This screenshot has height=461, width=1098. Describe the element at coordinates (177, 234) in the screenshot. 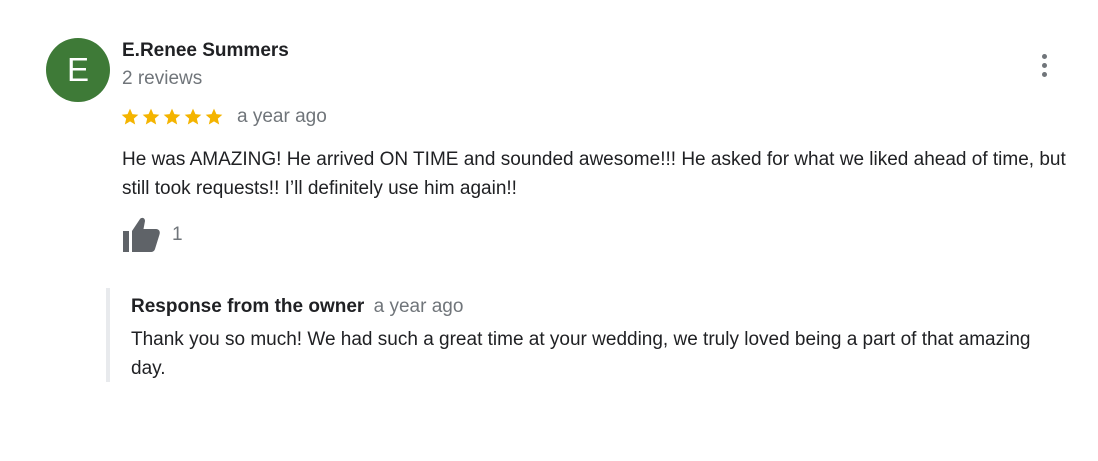

I see `like-count: 1` at that location.